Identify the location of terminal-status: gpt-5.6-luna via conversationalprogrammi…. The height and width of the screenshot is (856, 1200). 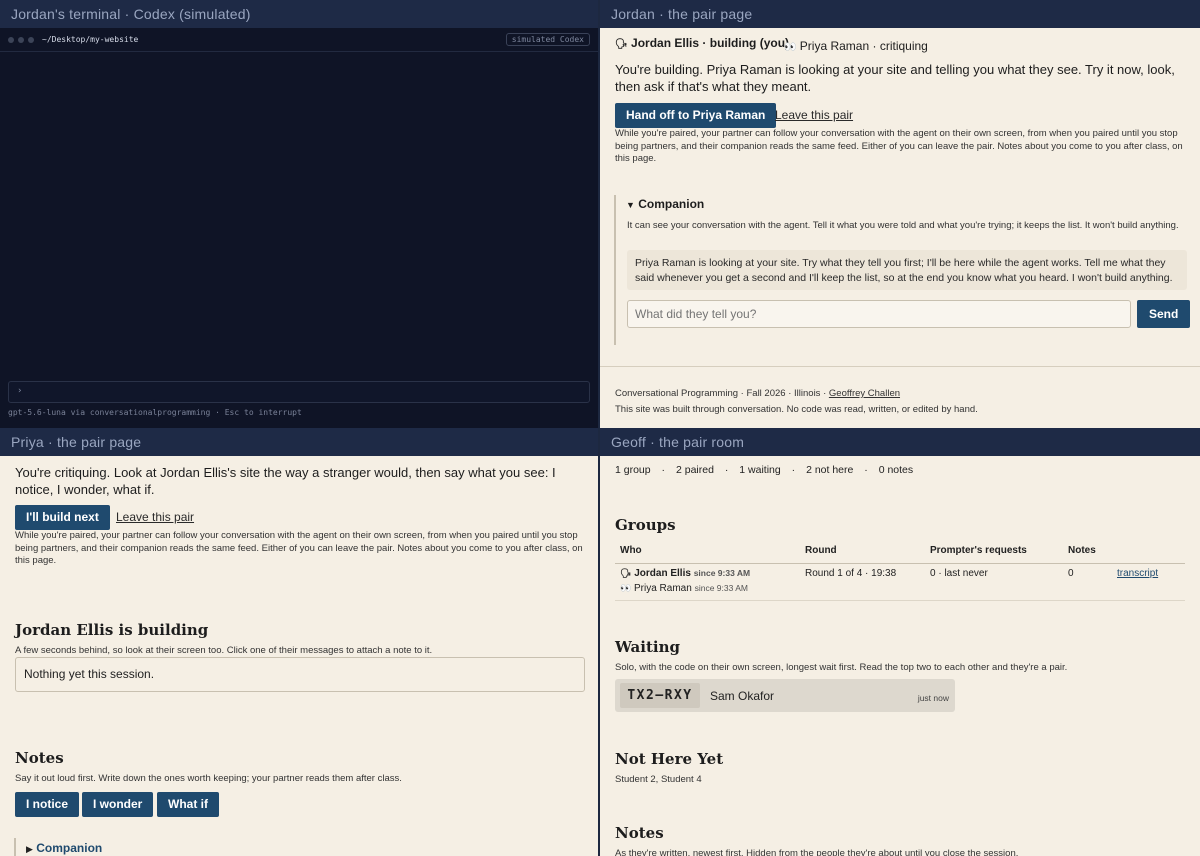
(155, 412).